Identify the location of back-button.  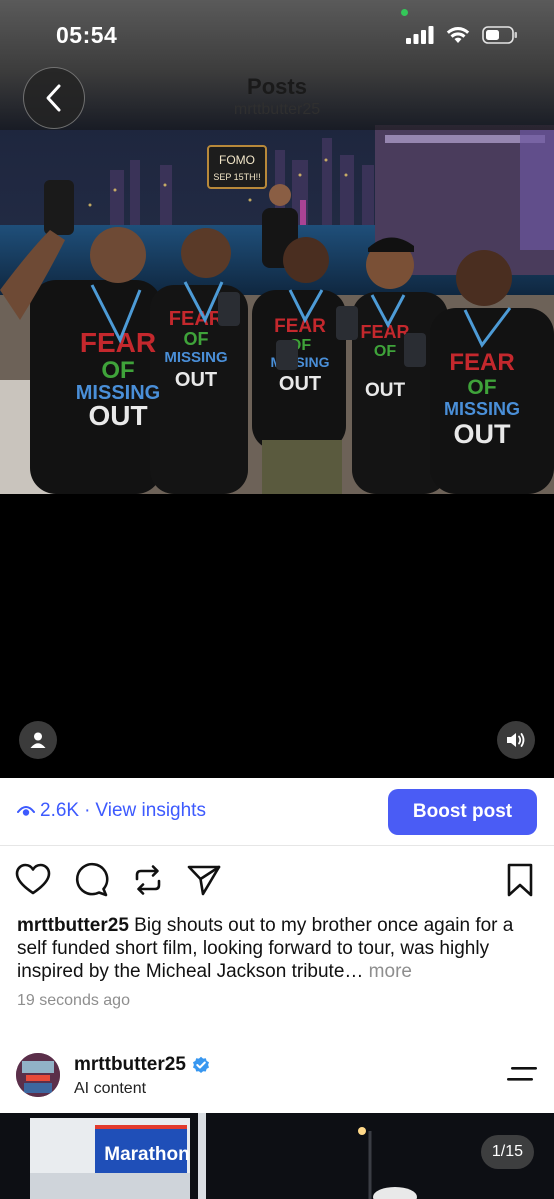
(54, 98).